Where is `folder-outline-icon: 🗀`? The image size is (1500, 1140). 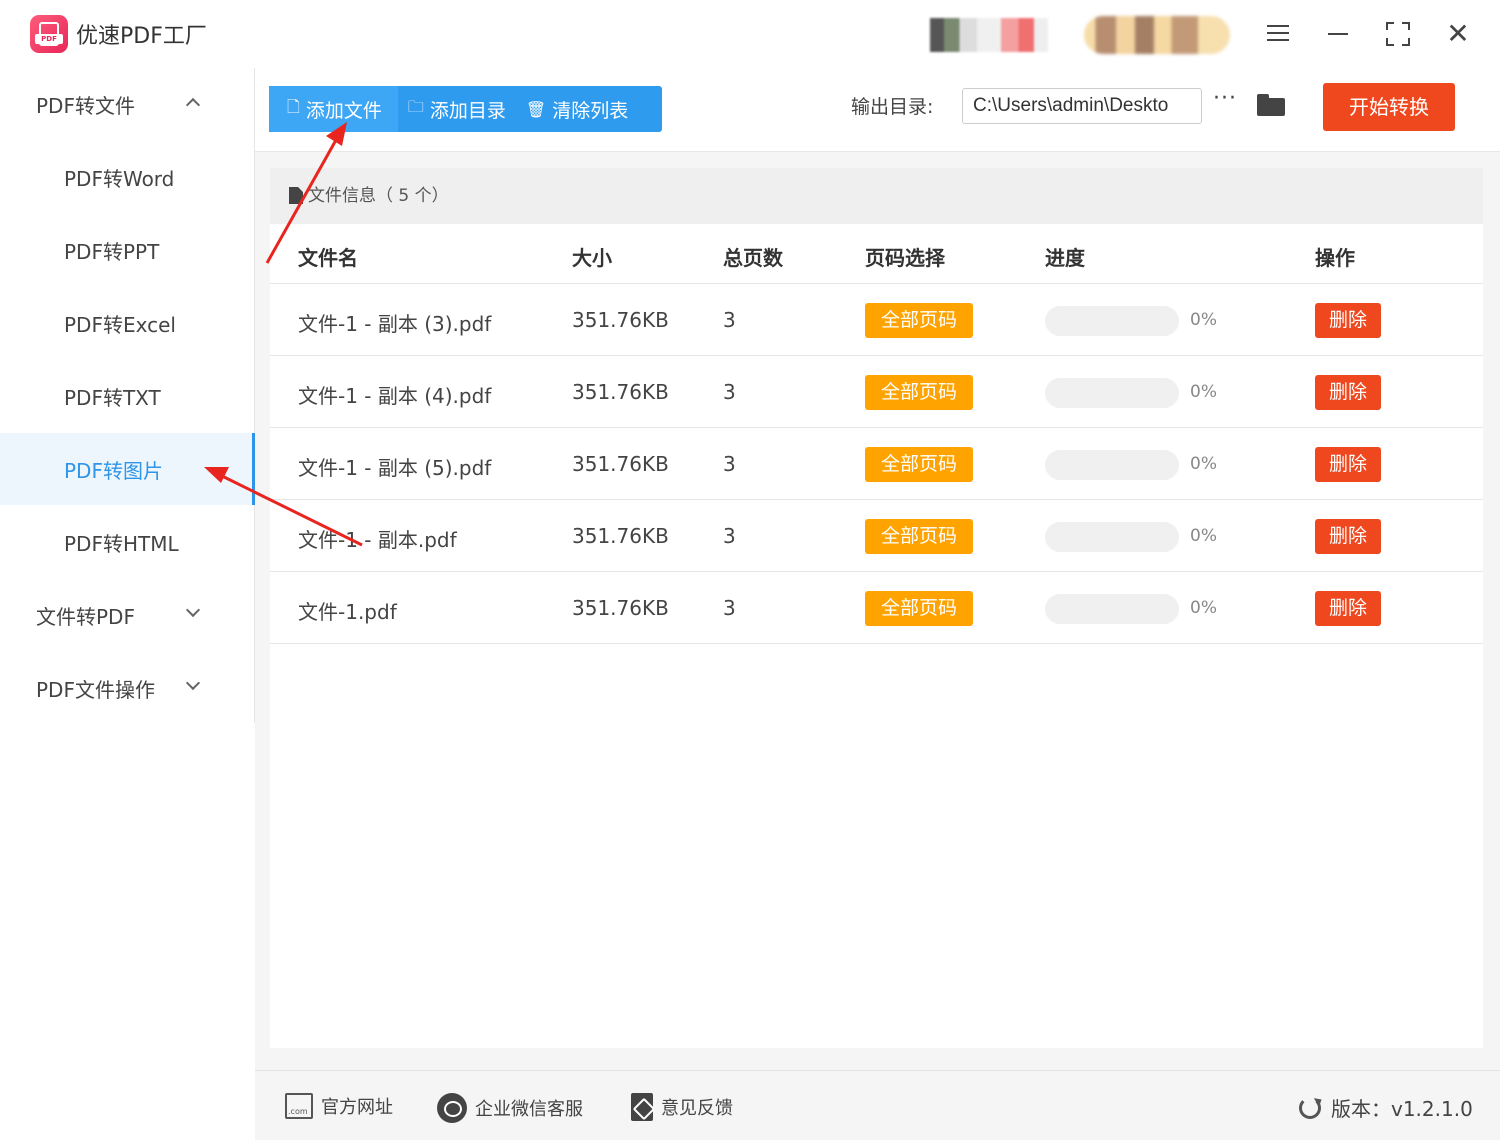 folder-outline-icon: 🗀 is located at coordinates (415, 106).